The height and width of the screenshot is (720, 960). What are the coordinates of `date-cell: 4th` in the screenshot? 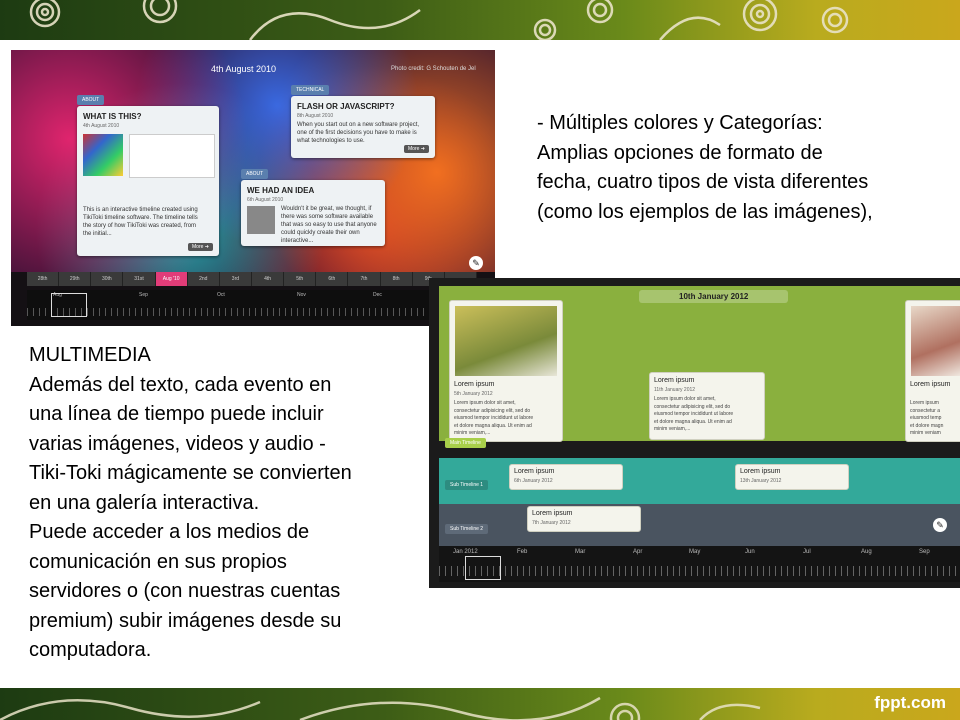 It's located at (268, 279).